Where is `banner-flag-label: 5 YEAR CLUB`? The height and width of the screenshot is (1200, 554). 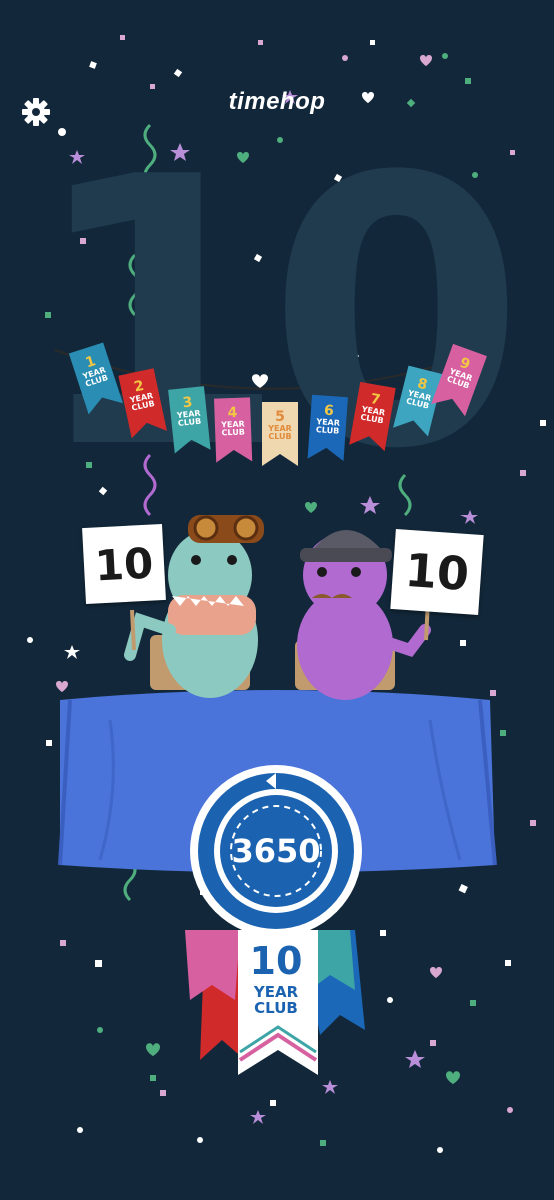
banner-flag-label: 5 YEAR CLUB is located at coordinates (280, 425).